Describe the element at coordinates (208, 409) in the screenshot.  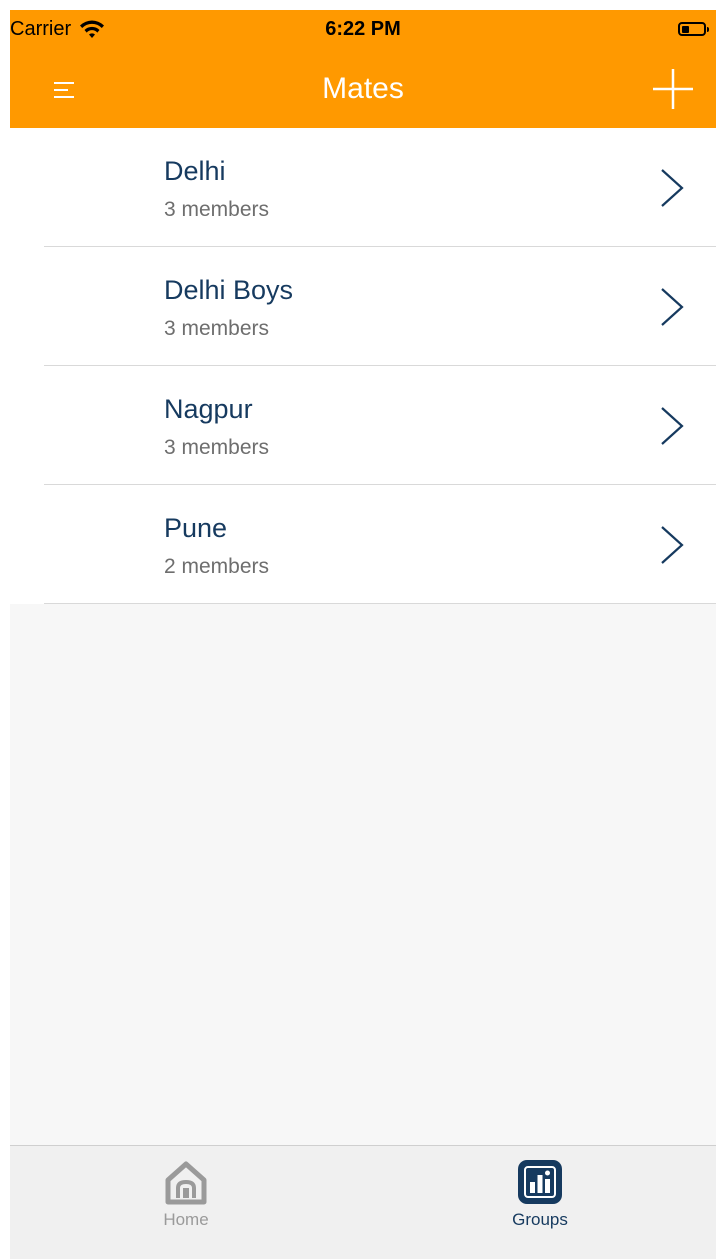
I see `group-name: Nagpur` at that location.